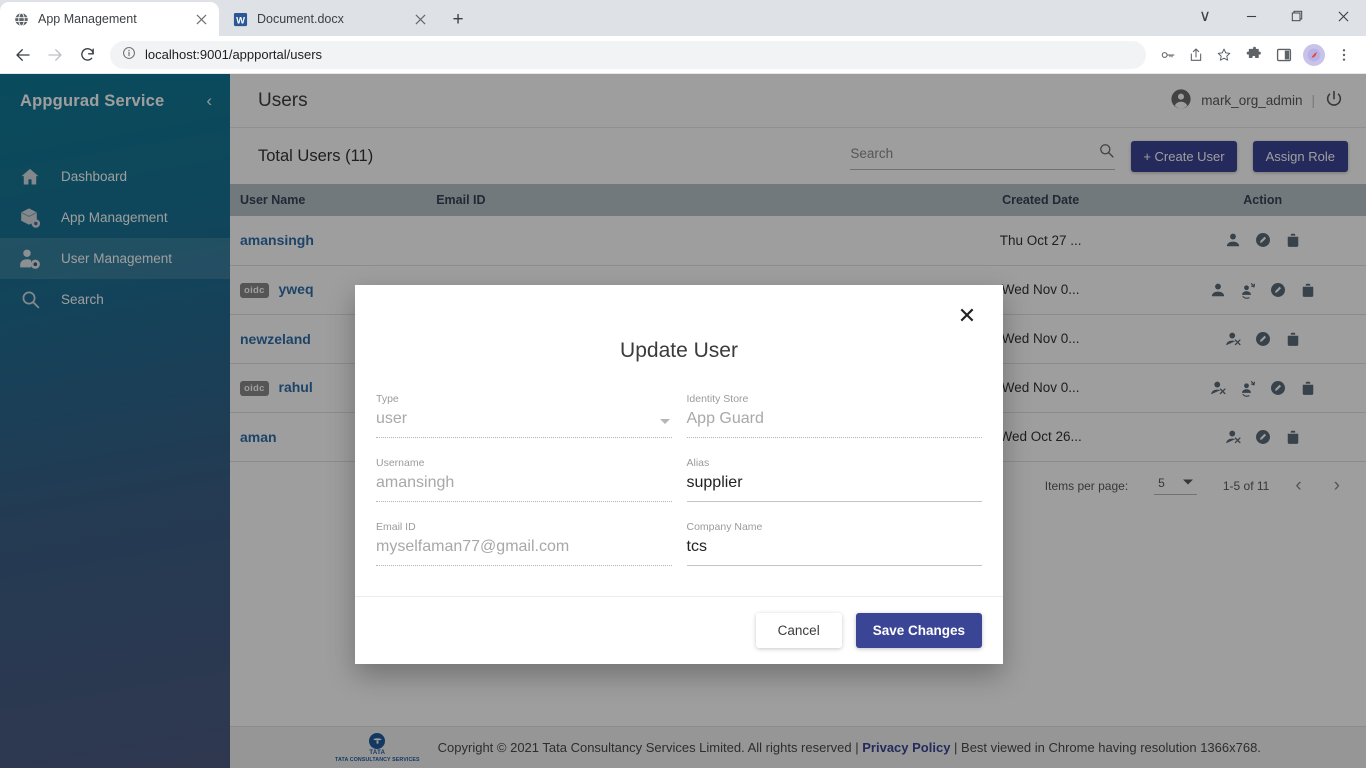  What do you see at coordinates (1299, 55) in the screenshot?
I see `toolbar-right` at bounding box center [1299, 55].